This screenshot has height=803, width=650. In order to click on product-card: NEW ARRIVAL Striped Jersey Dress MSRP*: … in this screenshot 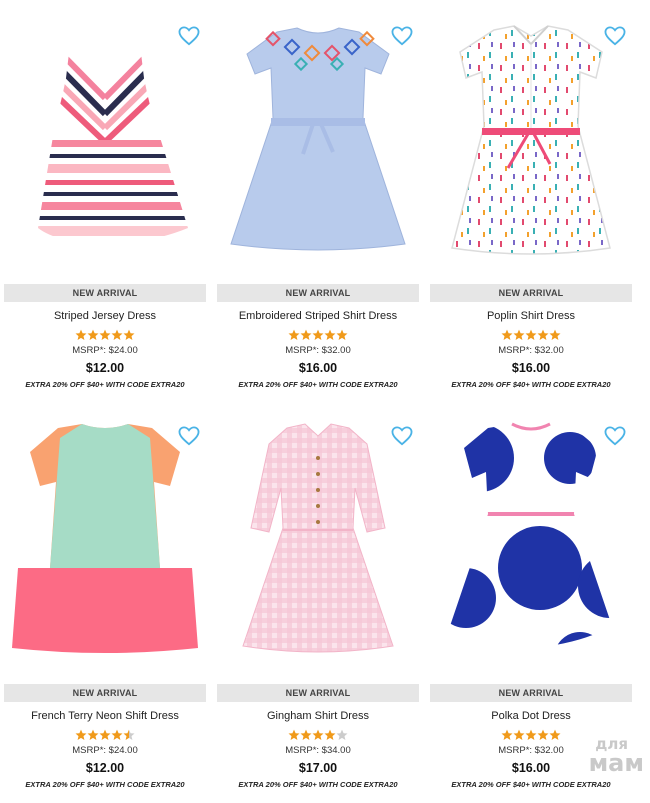, I will do `click(105, 210)`.